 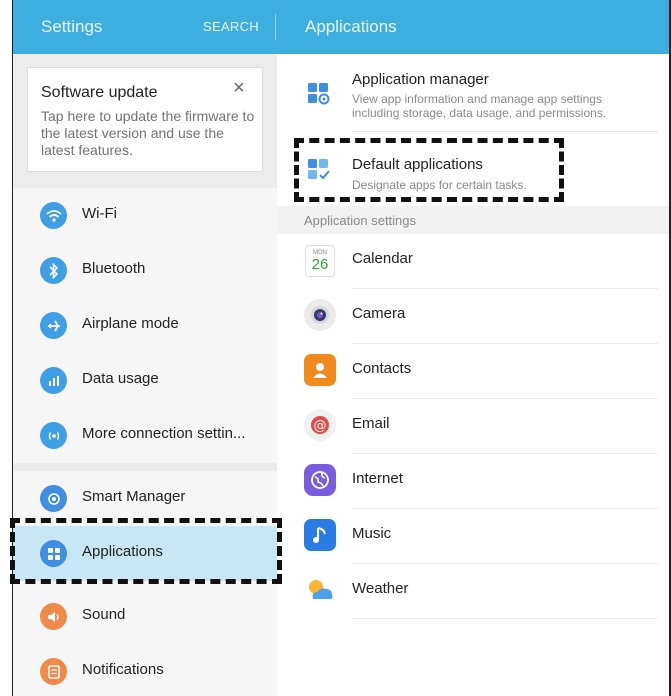 What do you see at coordinates (239, 88) in the screenshot?
I see `close-icon: ×` at bounding box center [239, 88].